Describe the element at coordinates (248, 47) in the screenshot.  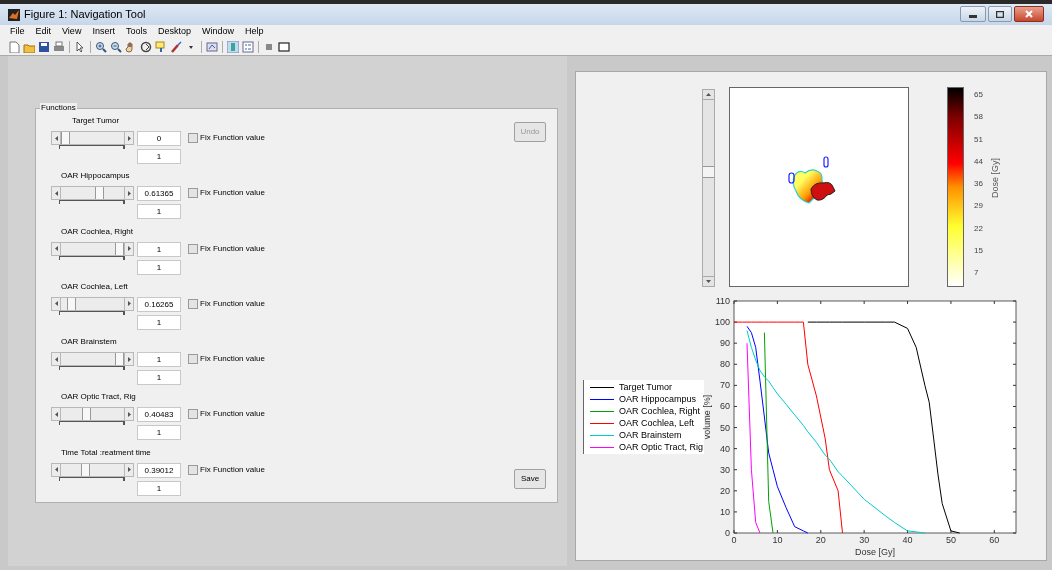
I see `legend-icon` at that location.